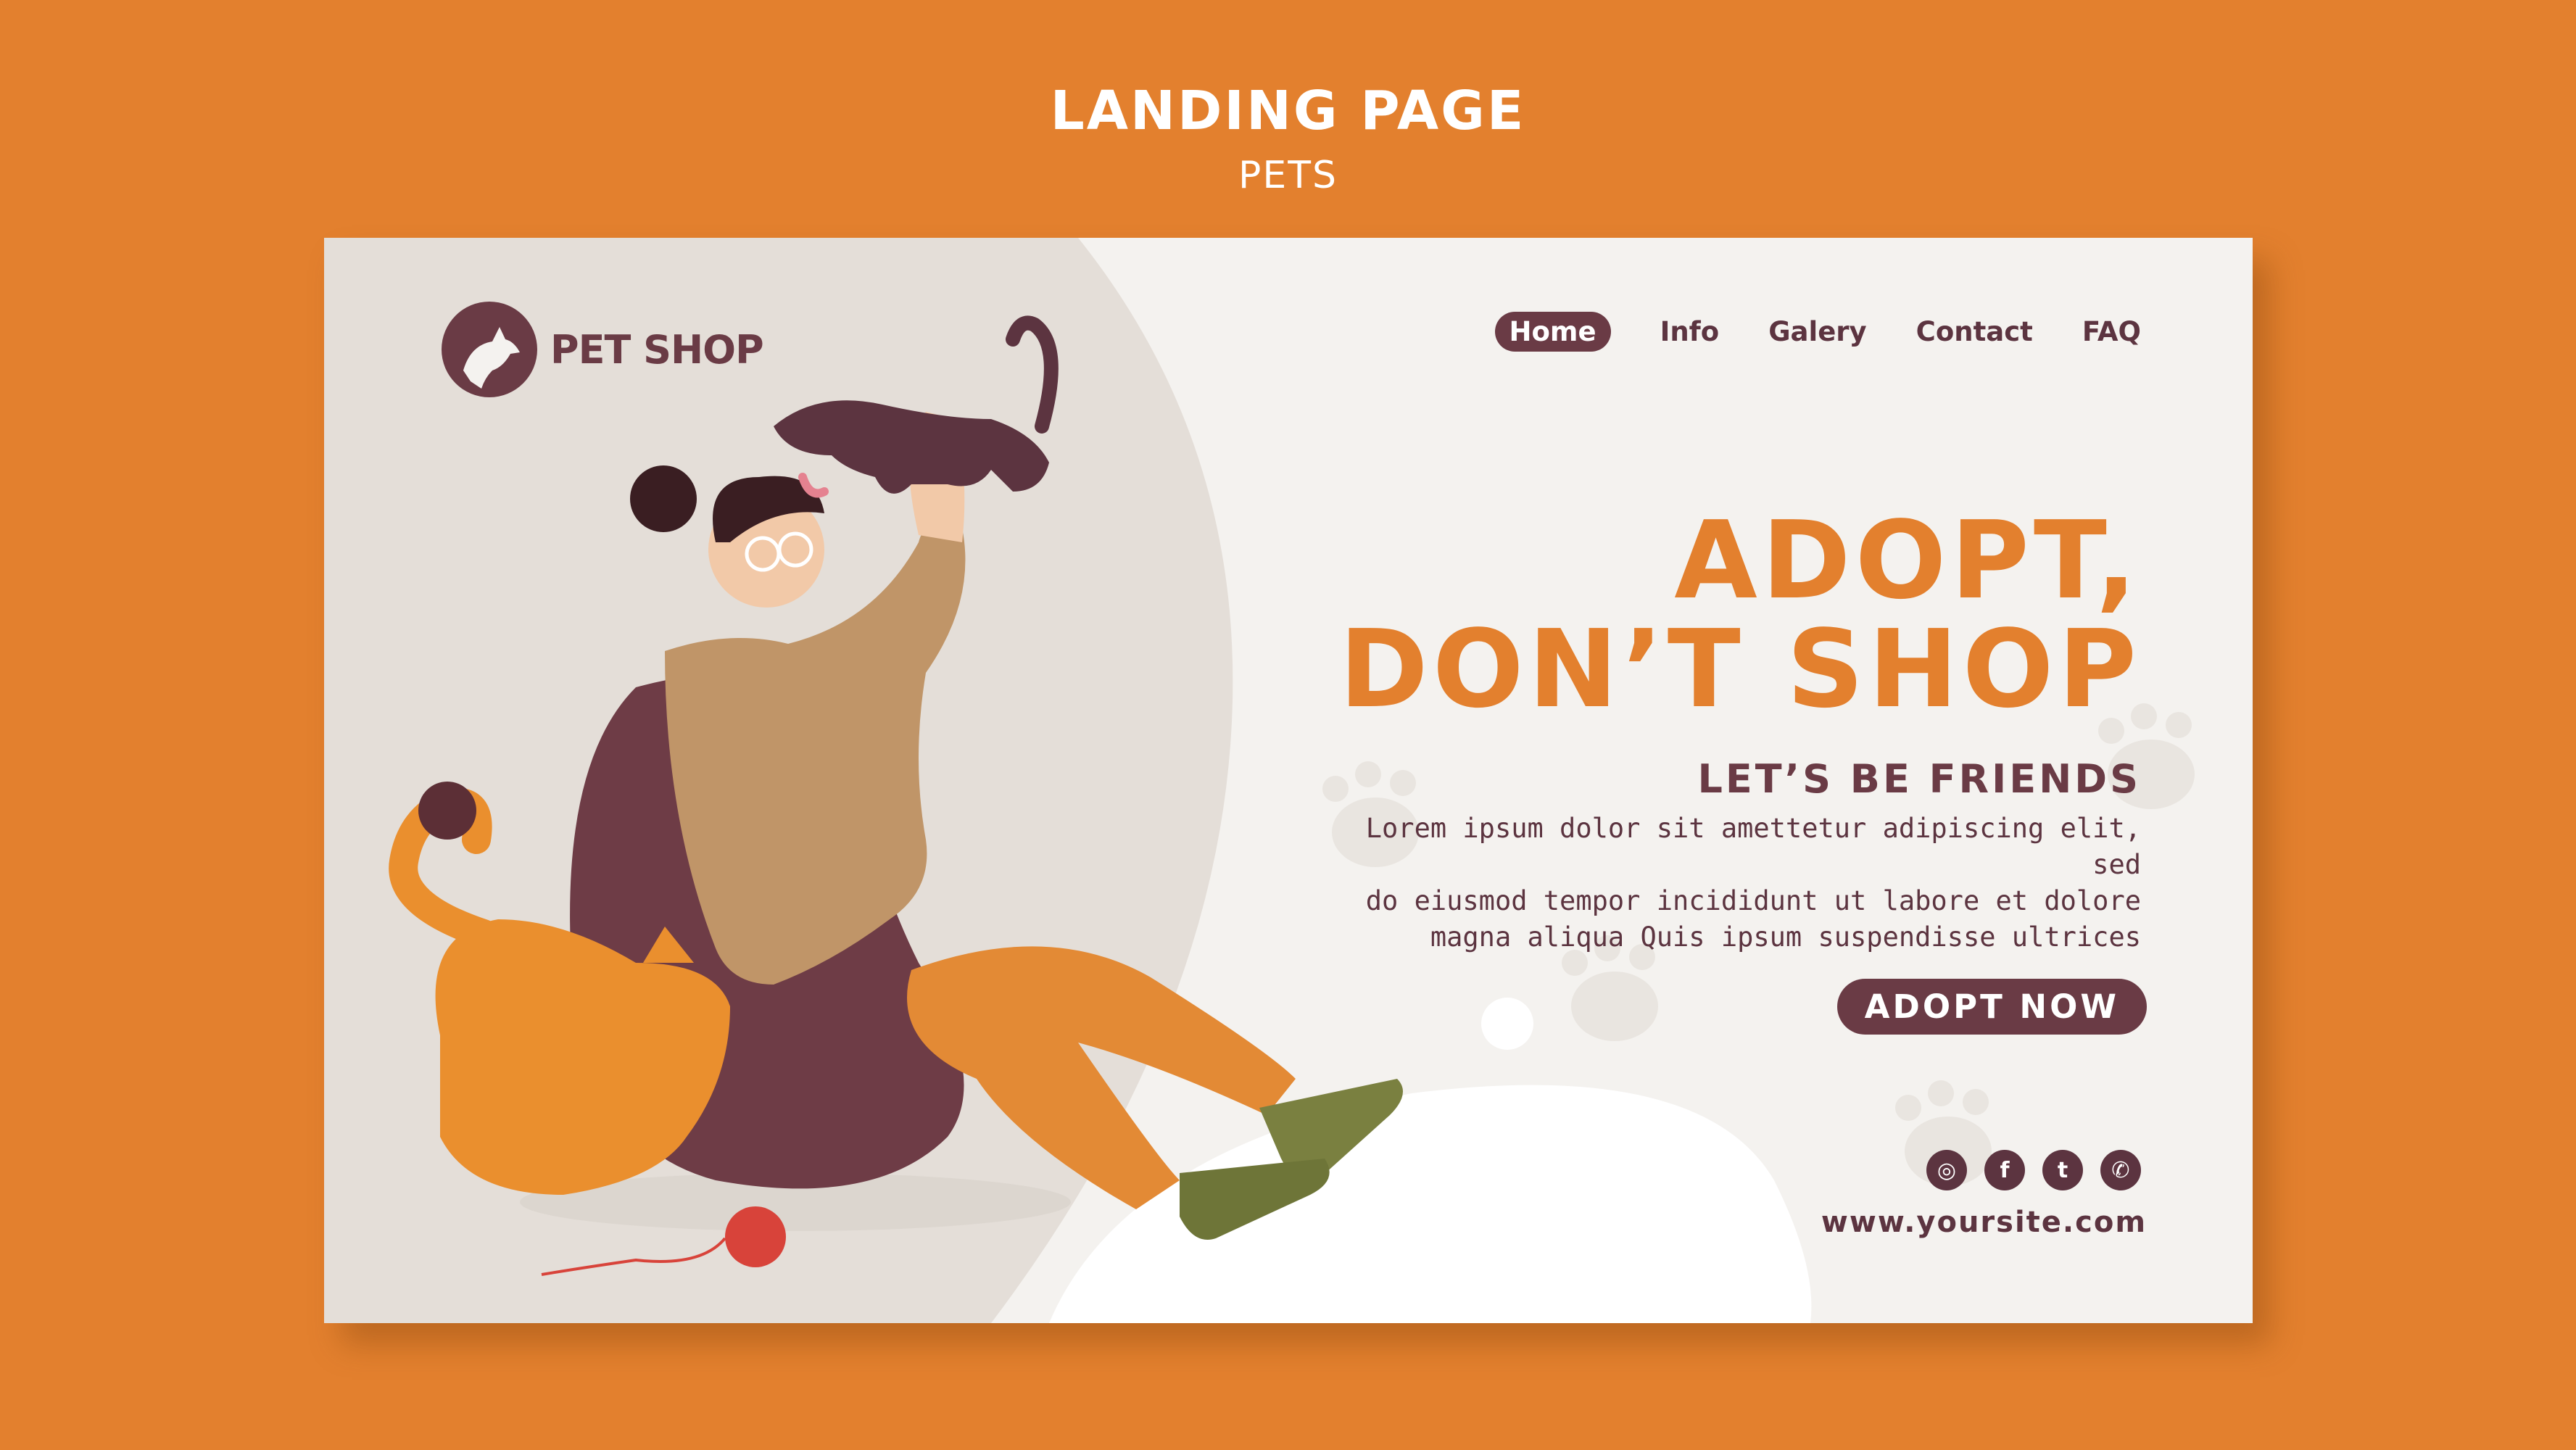 Image resolution: width=2576 pixels, height=1450 pixels. Describe the element at coordinates (1947, 1170) in the screenshot. I see `instagram-icon: ◎` at that location.